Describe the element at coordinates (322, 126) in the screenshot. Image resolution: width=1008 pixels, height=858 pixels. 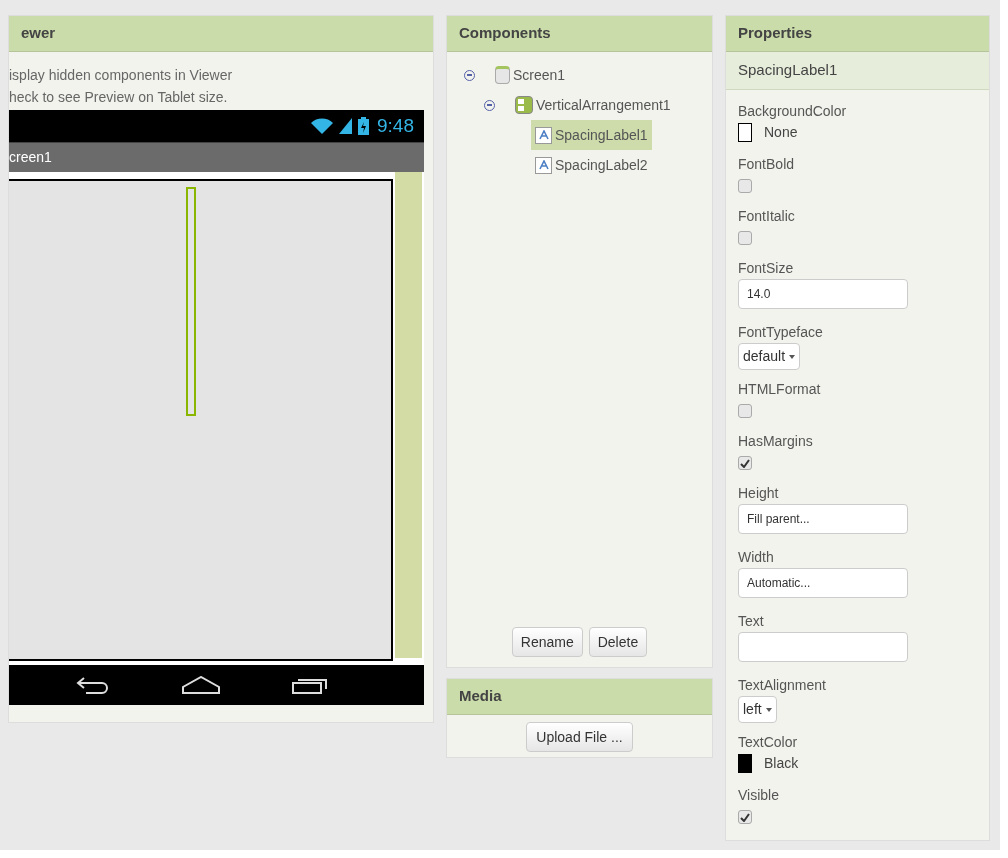
I see `wifi-icon` at that location.